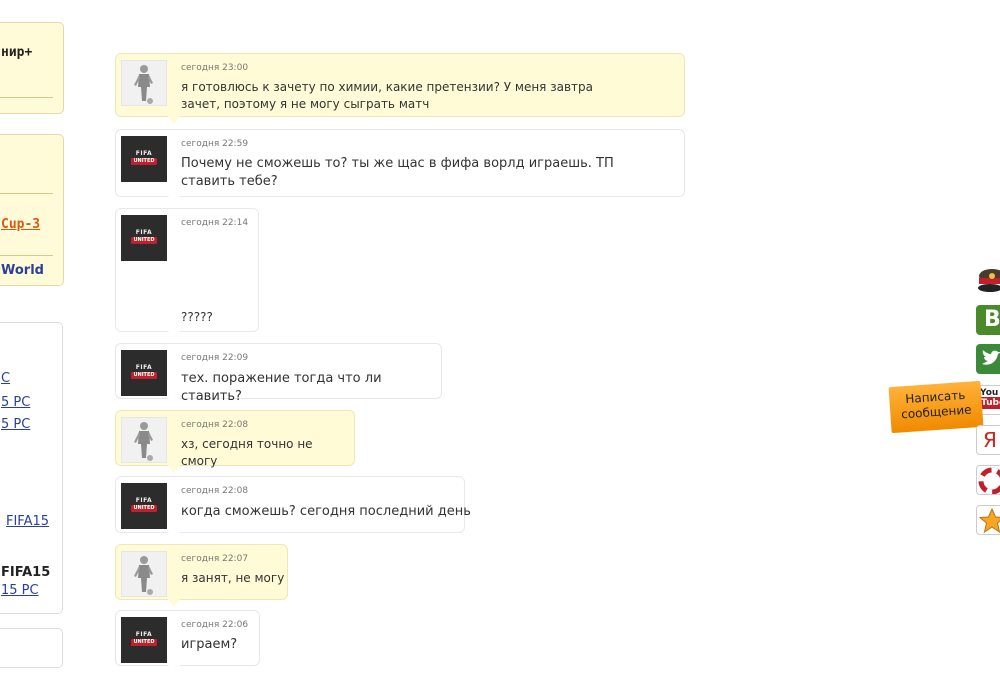  I want to click on message-text: когда сможешь? сегодня последний день, so click(326, 511).